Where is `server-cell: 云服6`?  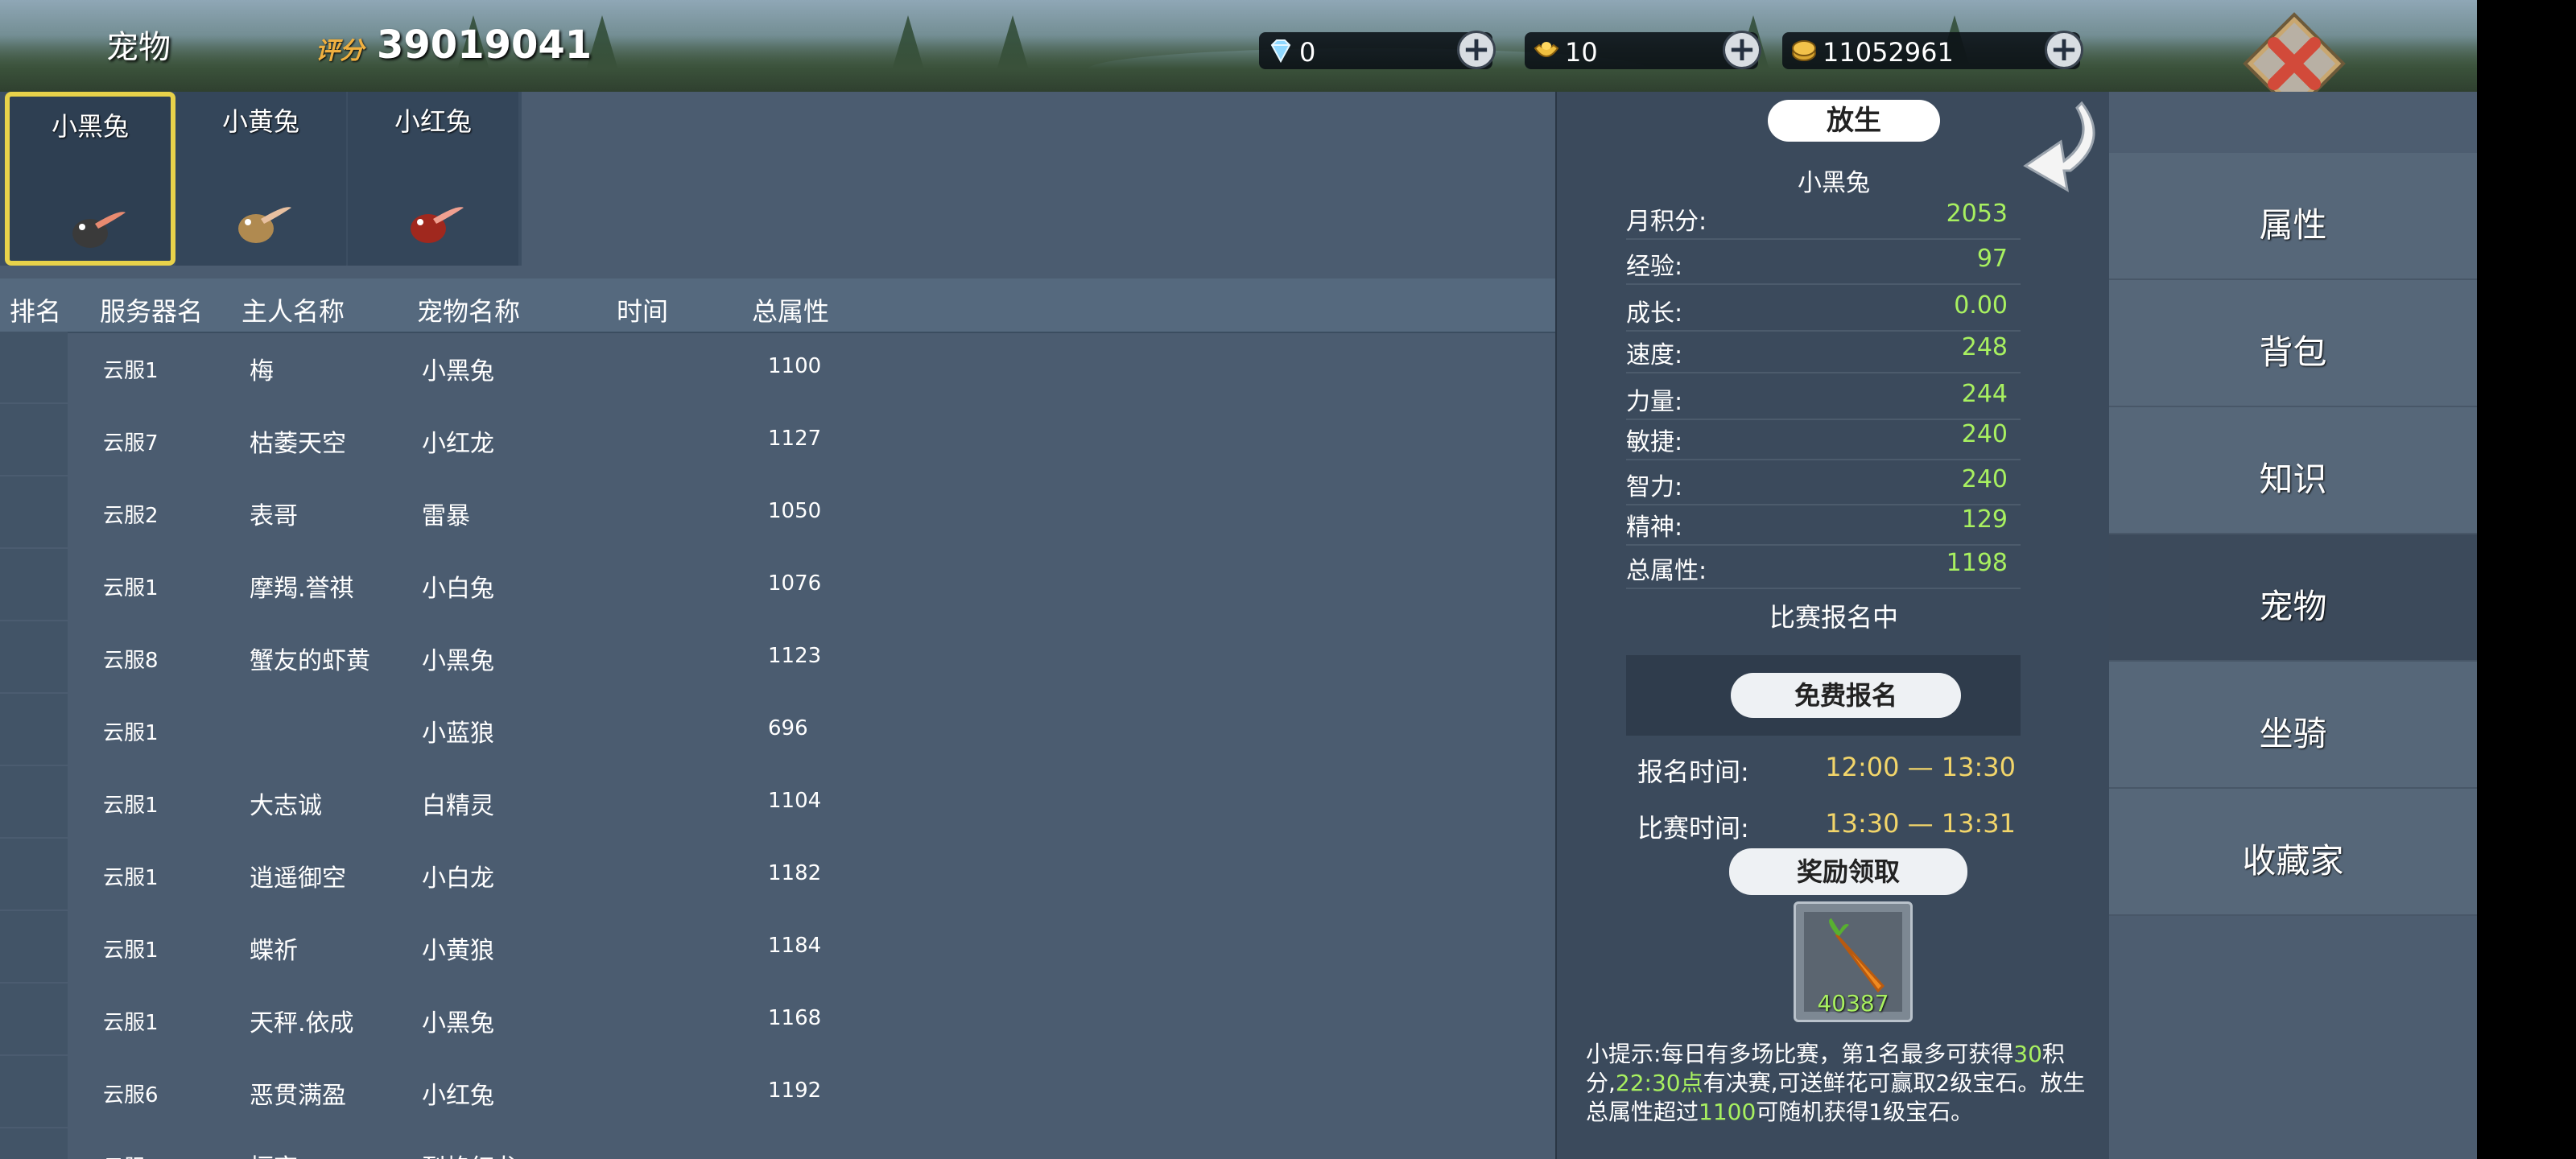
server-cell: 云服6 is located at coordinates (131, 1095).